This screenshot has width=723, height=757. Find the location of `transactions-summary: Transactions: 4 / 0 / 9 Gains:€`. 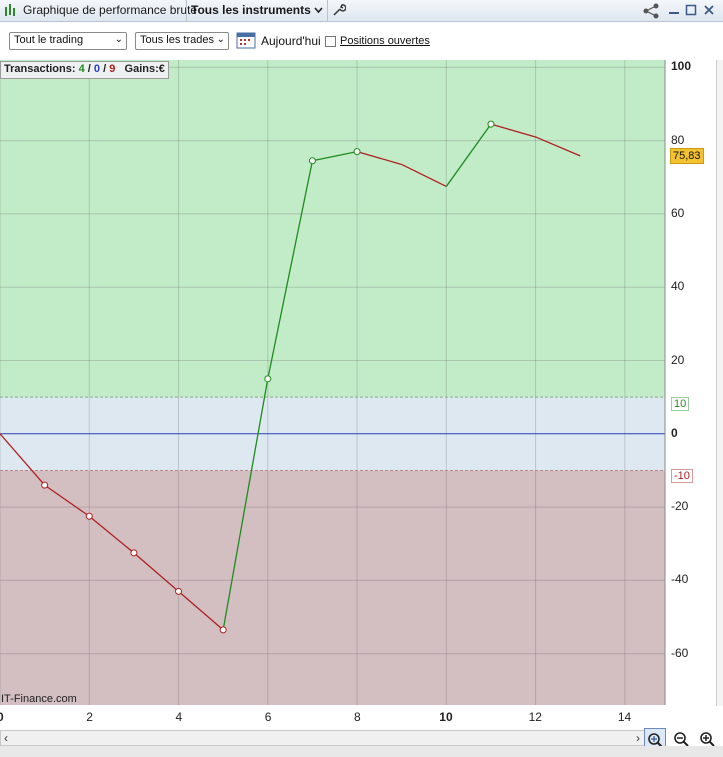

transactions-summary: Transactions: 4 / 0 / 9 Gains:€ is located at coordinates (84, 70).